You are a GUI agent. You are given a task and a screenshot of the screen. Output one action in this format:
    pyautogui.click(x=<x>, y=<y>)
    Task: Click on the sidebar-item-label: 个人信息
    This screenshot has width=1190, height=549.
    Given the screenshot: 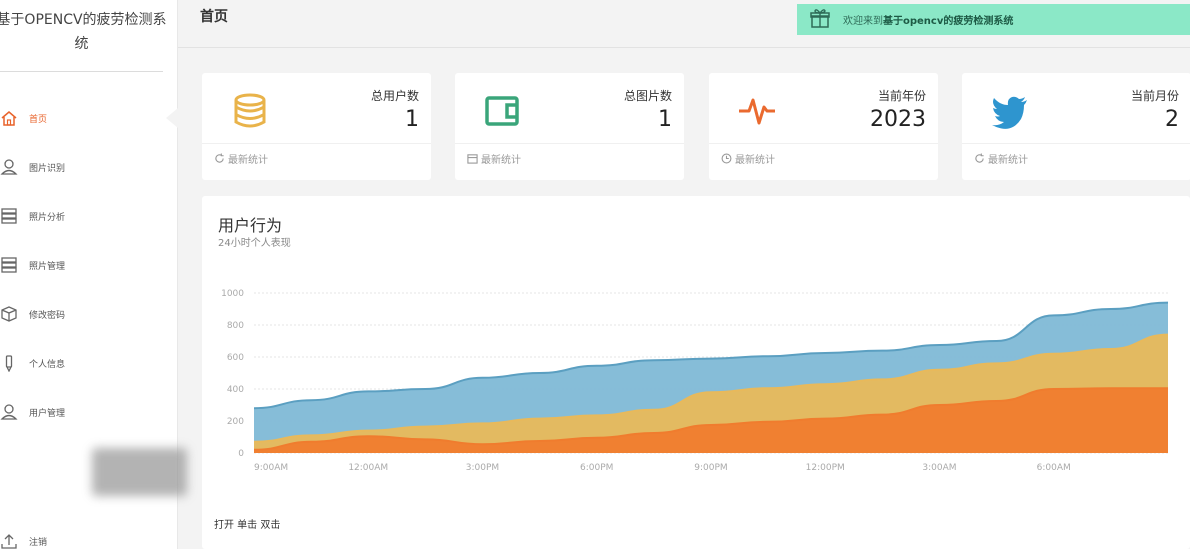 What is the action you would take?
    pyautogui.click(x=47, y=364)
    